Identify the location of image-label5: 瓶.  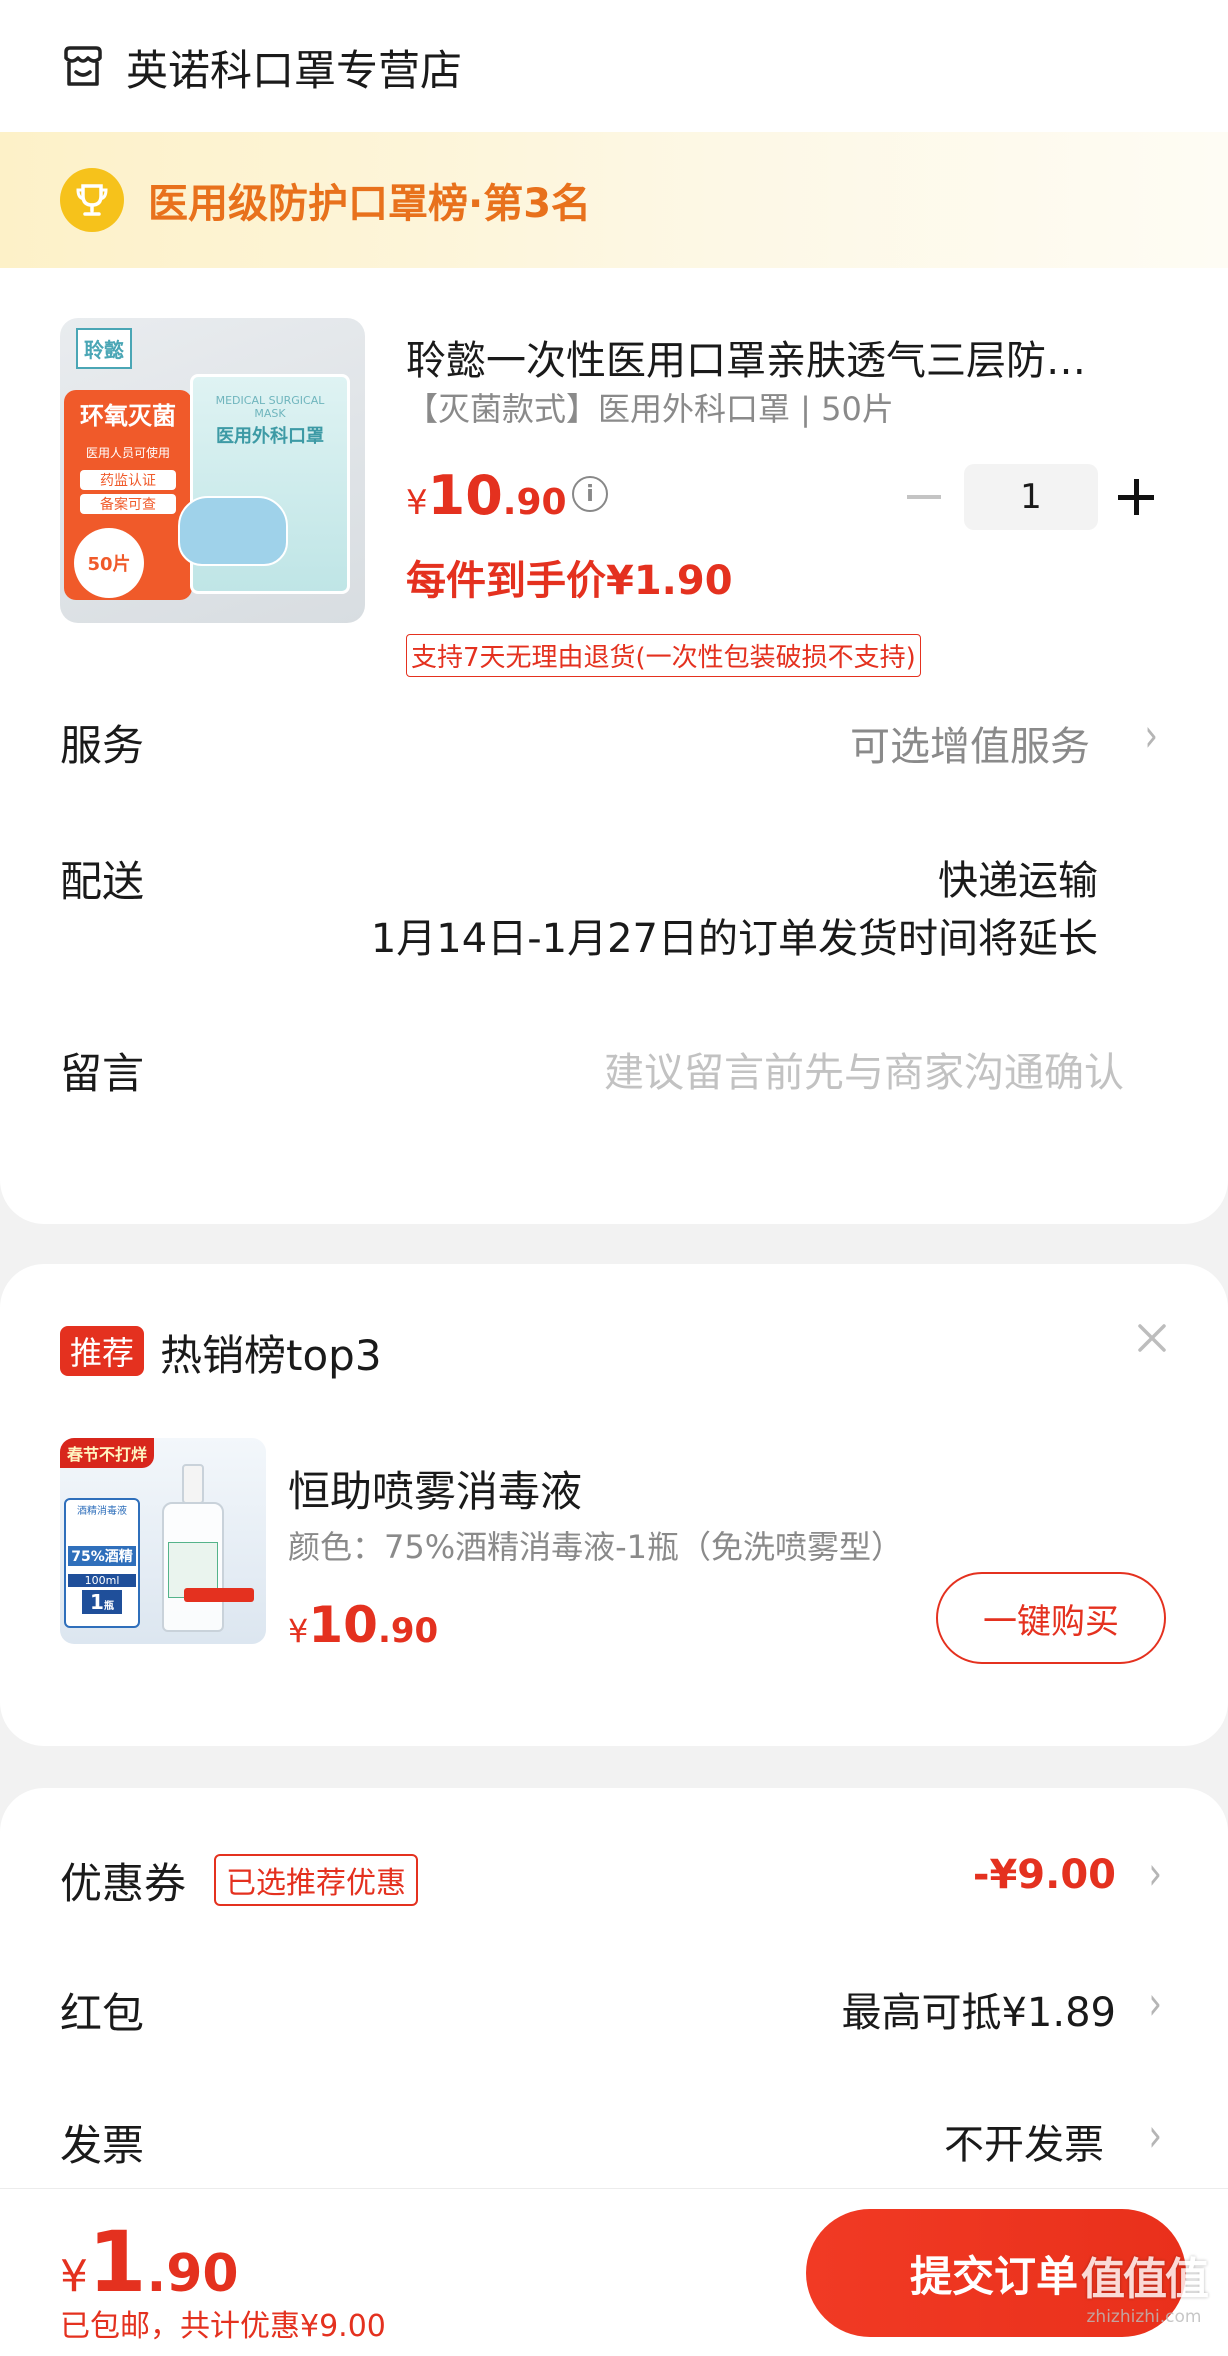
(108, 1606).